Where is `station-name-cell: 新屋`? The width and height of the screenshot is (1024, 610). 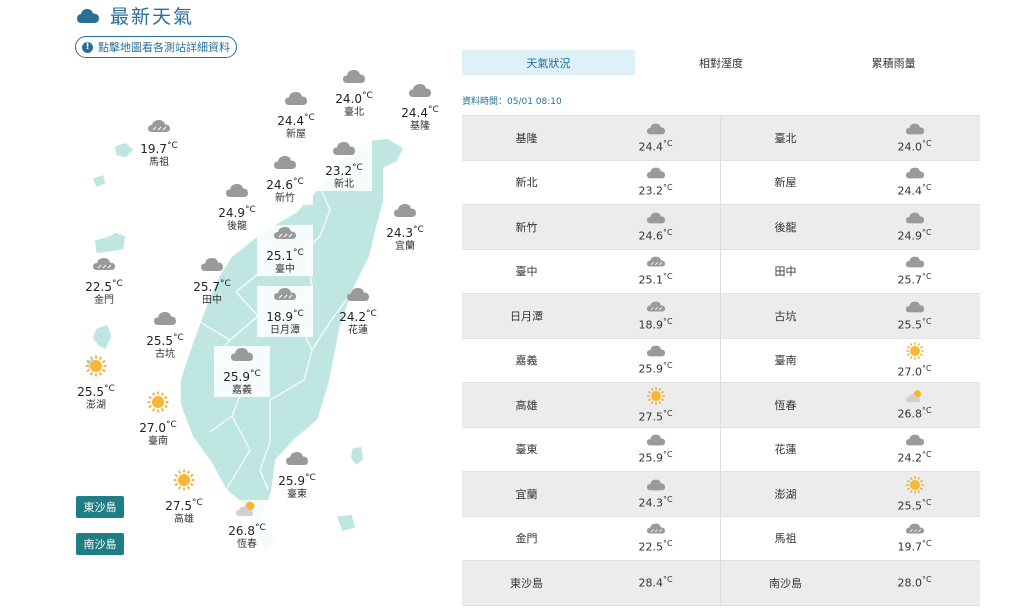
station-name-cell: 新屋 is located at coordinates (785, 183).